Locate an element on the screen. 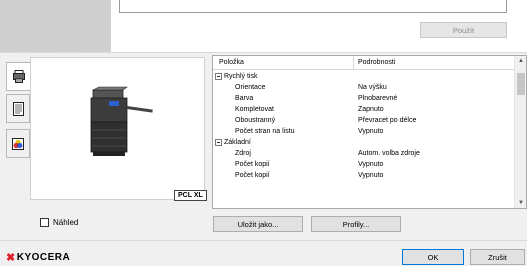 This screenshot has height=266, width=527. grid-row: Kompletovat Zapnuto is located at coordinates (363, 109).